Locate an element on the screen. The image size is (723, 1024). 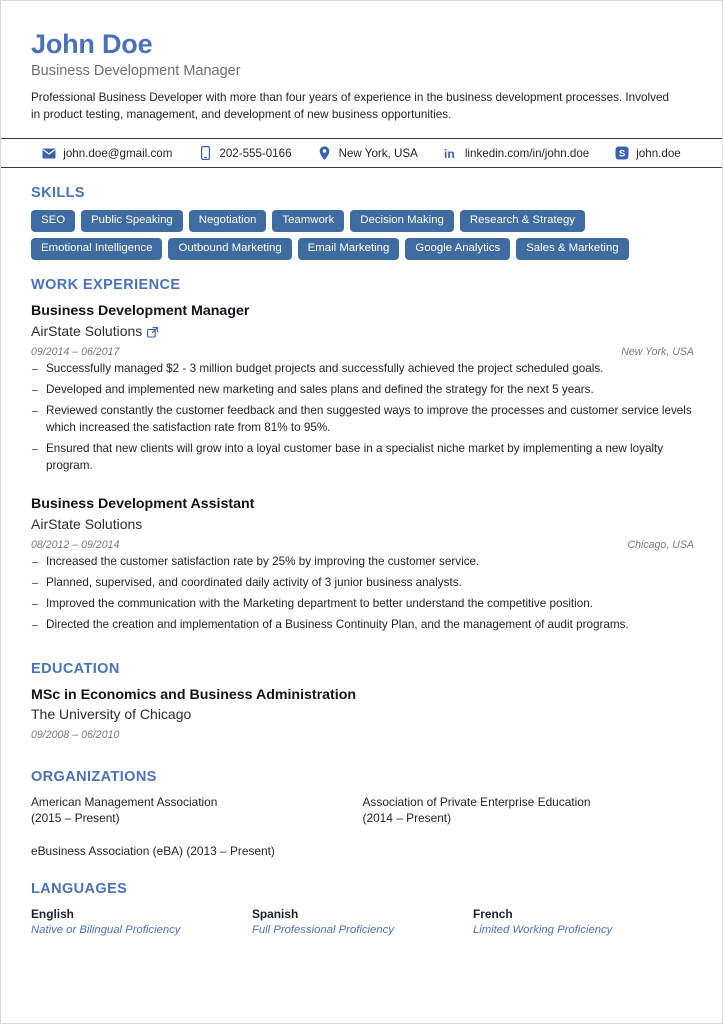
email-icon is located at coordinates (49, 153).